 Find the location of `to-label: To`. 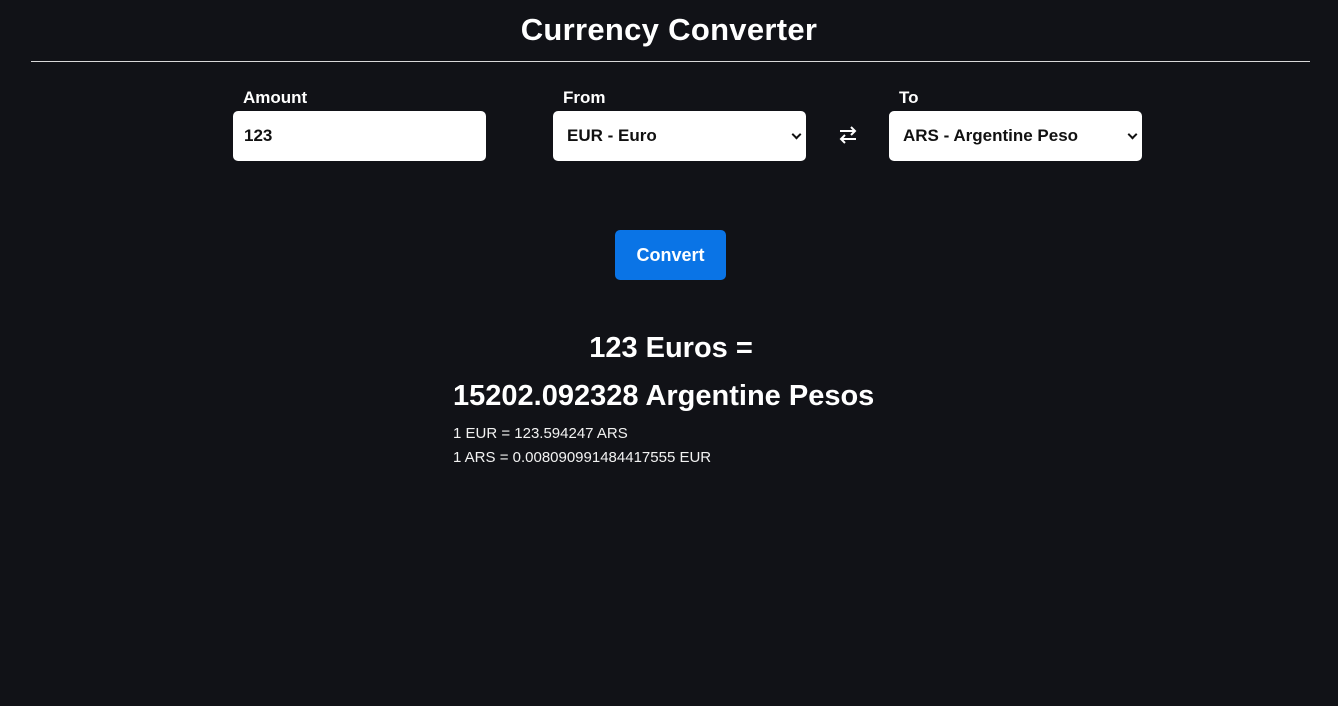

to-label: To is located at coordinates (909, 97).